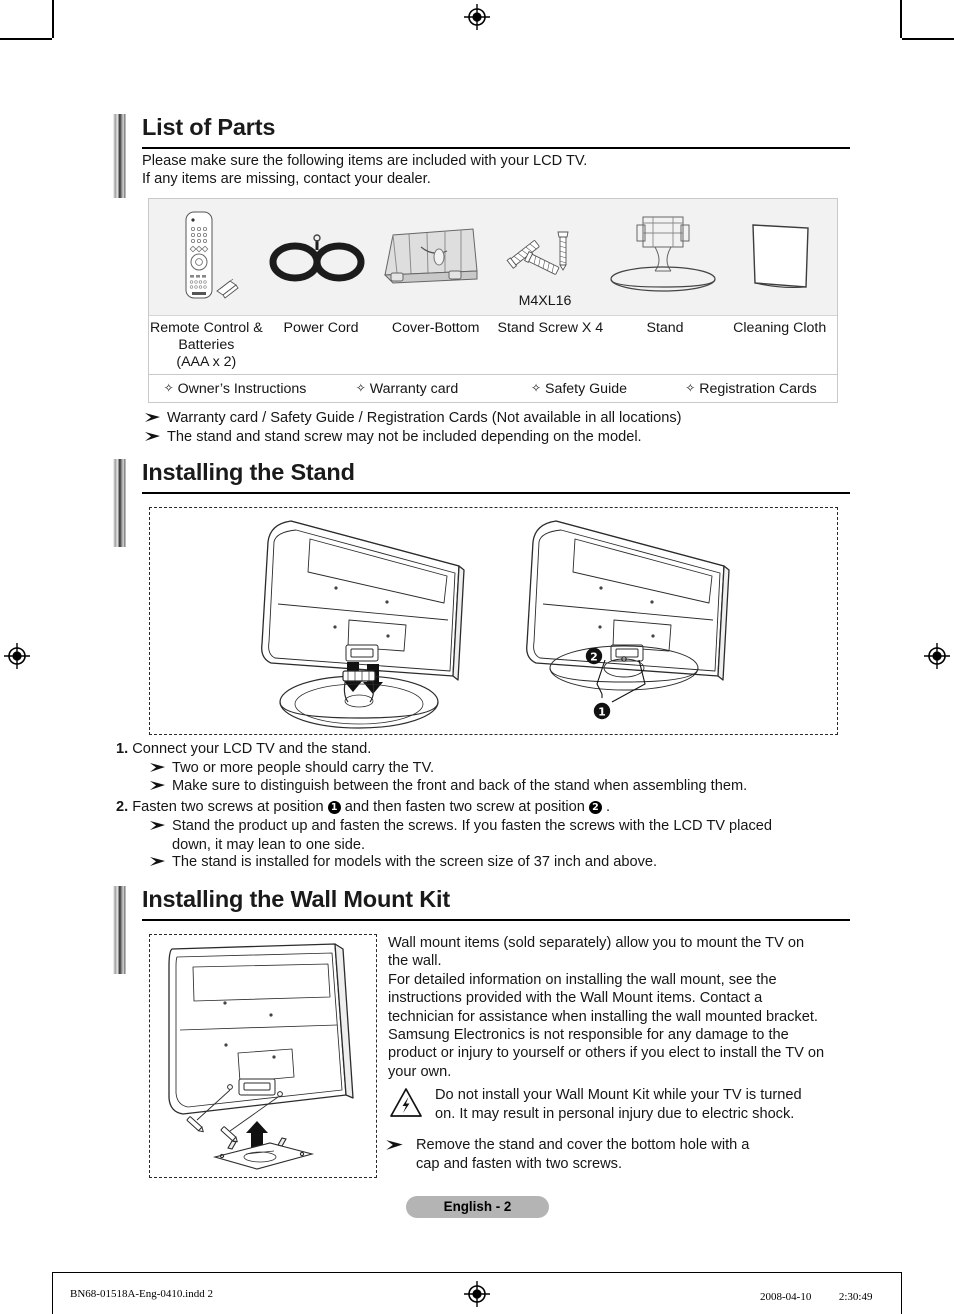 Image resolution: width=954 pixels, height=1314 pixels. I want to click on parts-cell-stand-screw: M4XL16, so click(545, 257).